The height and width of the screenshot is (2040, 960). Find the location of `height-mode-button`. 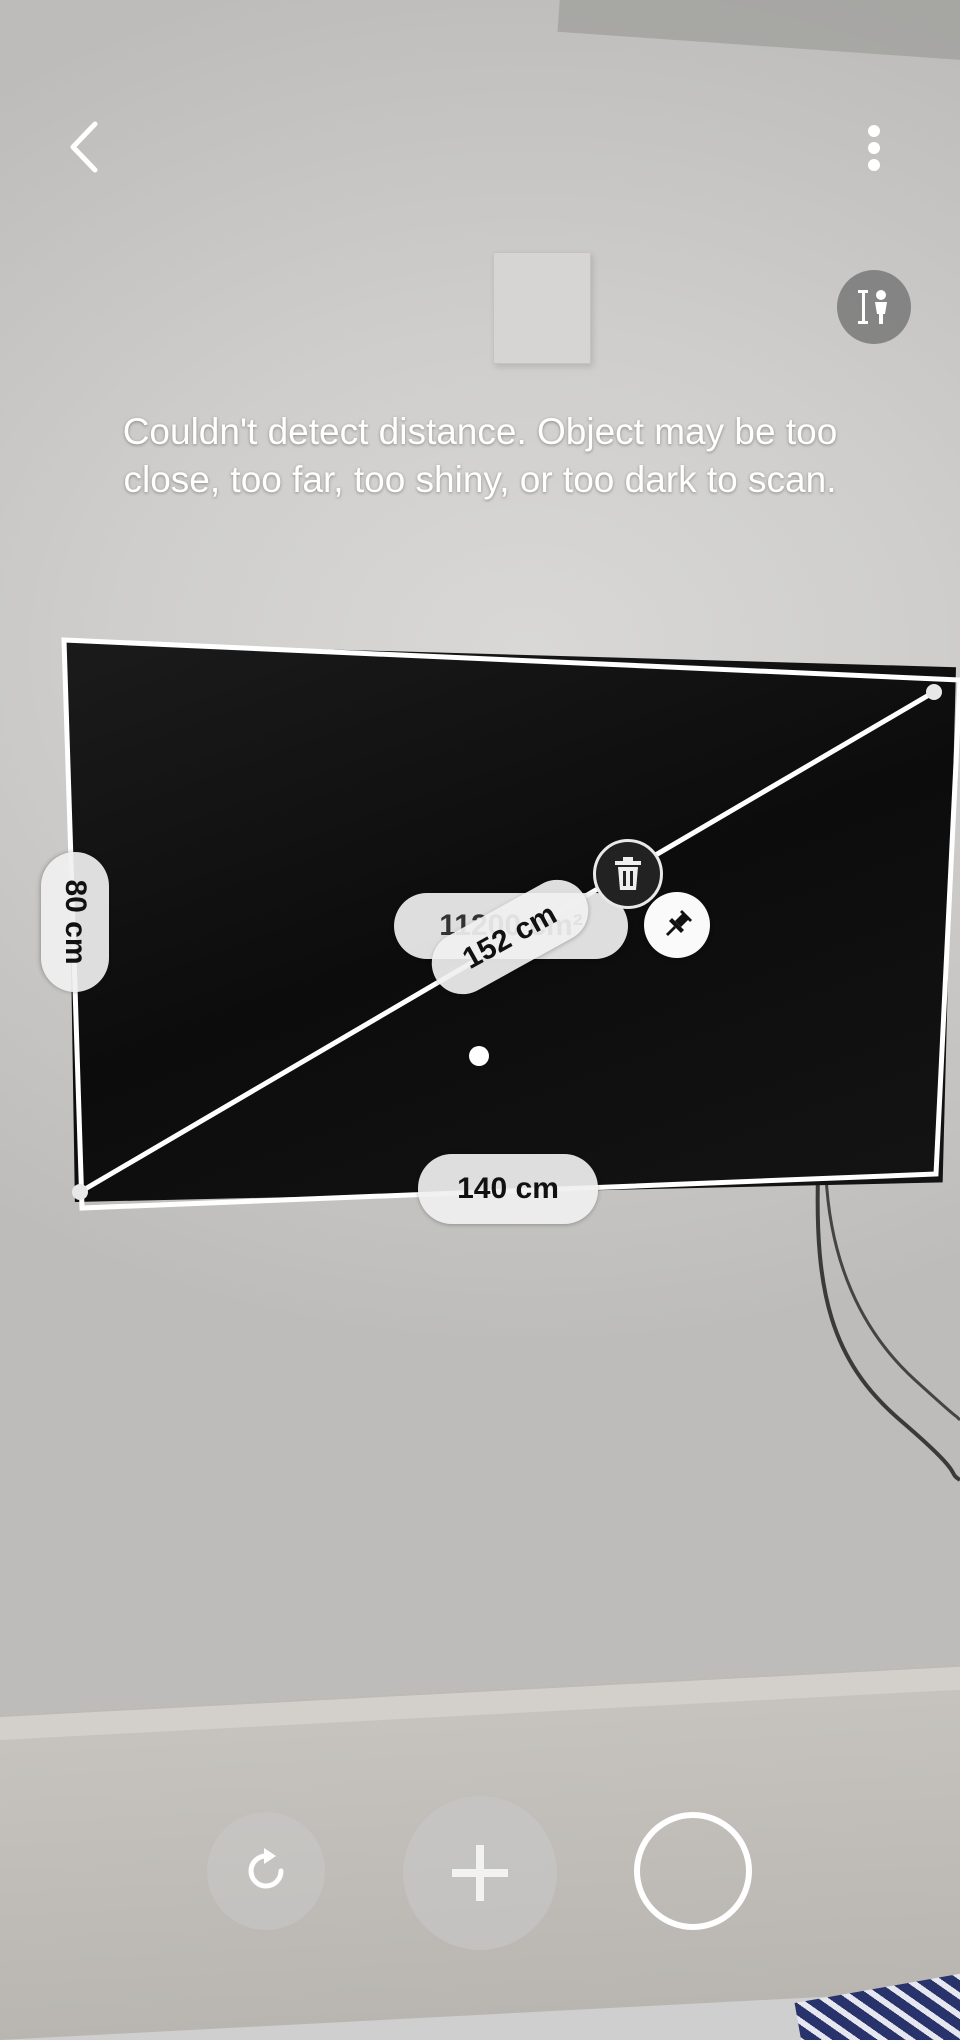

height-mode-button is located at coordinates (874, 307).